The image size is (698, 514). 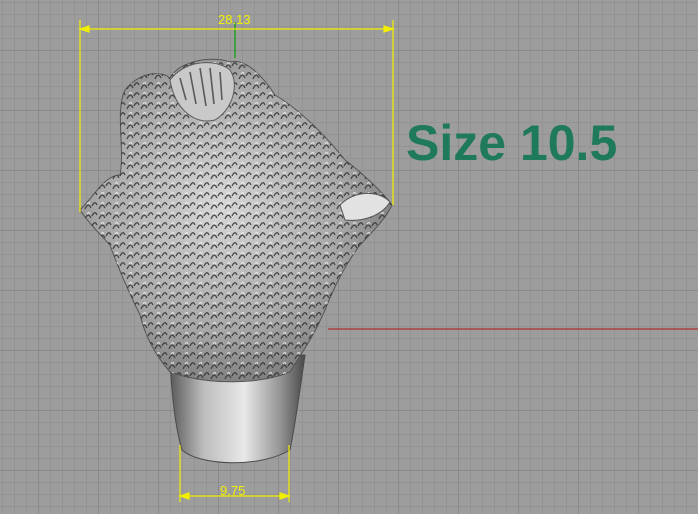 What do you see at coordinates (512, 143) in the screenshot?
I see `ring-size-annotation: Size 10.5` at bounding box center [512, 143].